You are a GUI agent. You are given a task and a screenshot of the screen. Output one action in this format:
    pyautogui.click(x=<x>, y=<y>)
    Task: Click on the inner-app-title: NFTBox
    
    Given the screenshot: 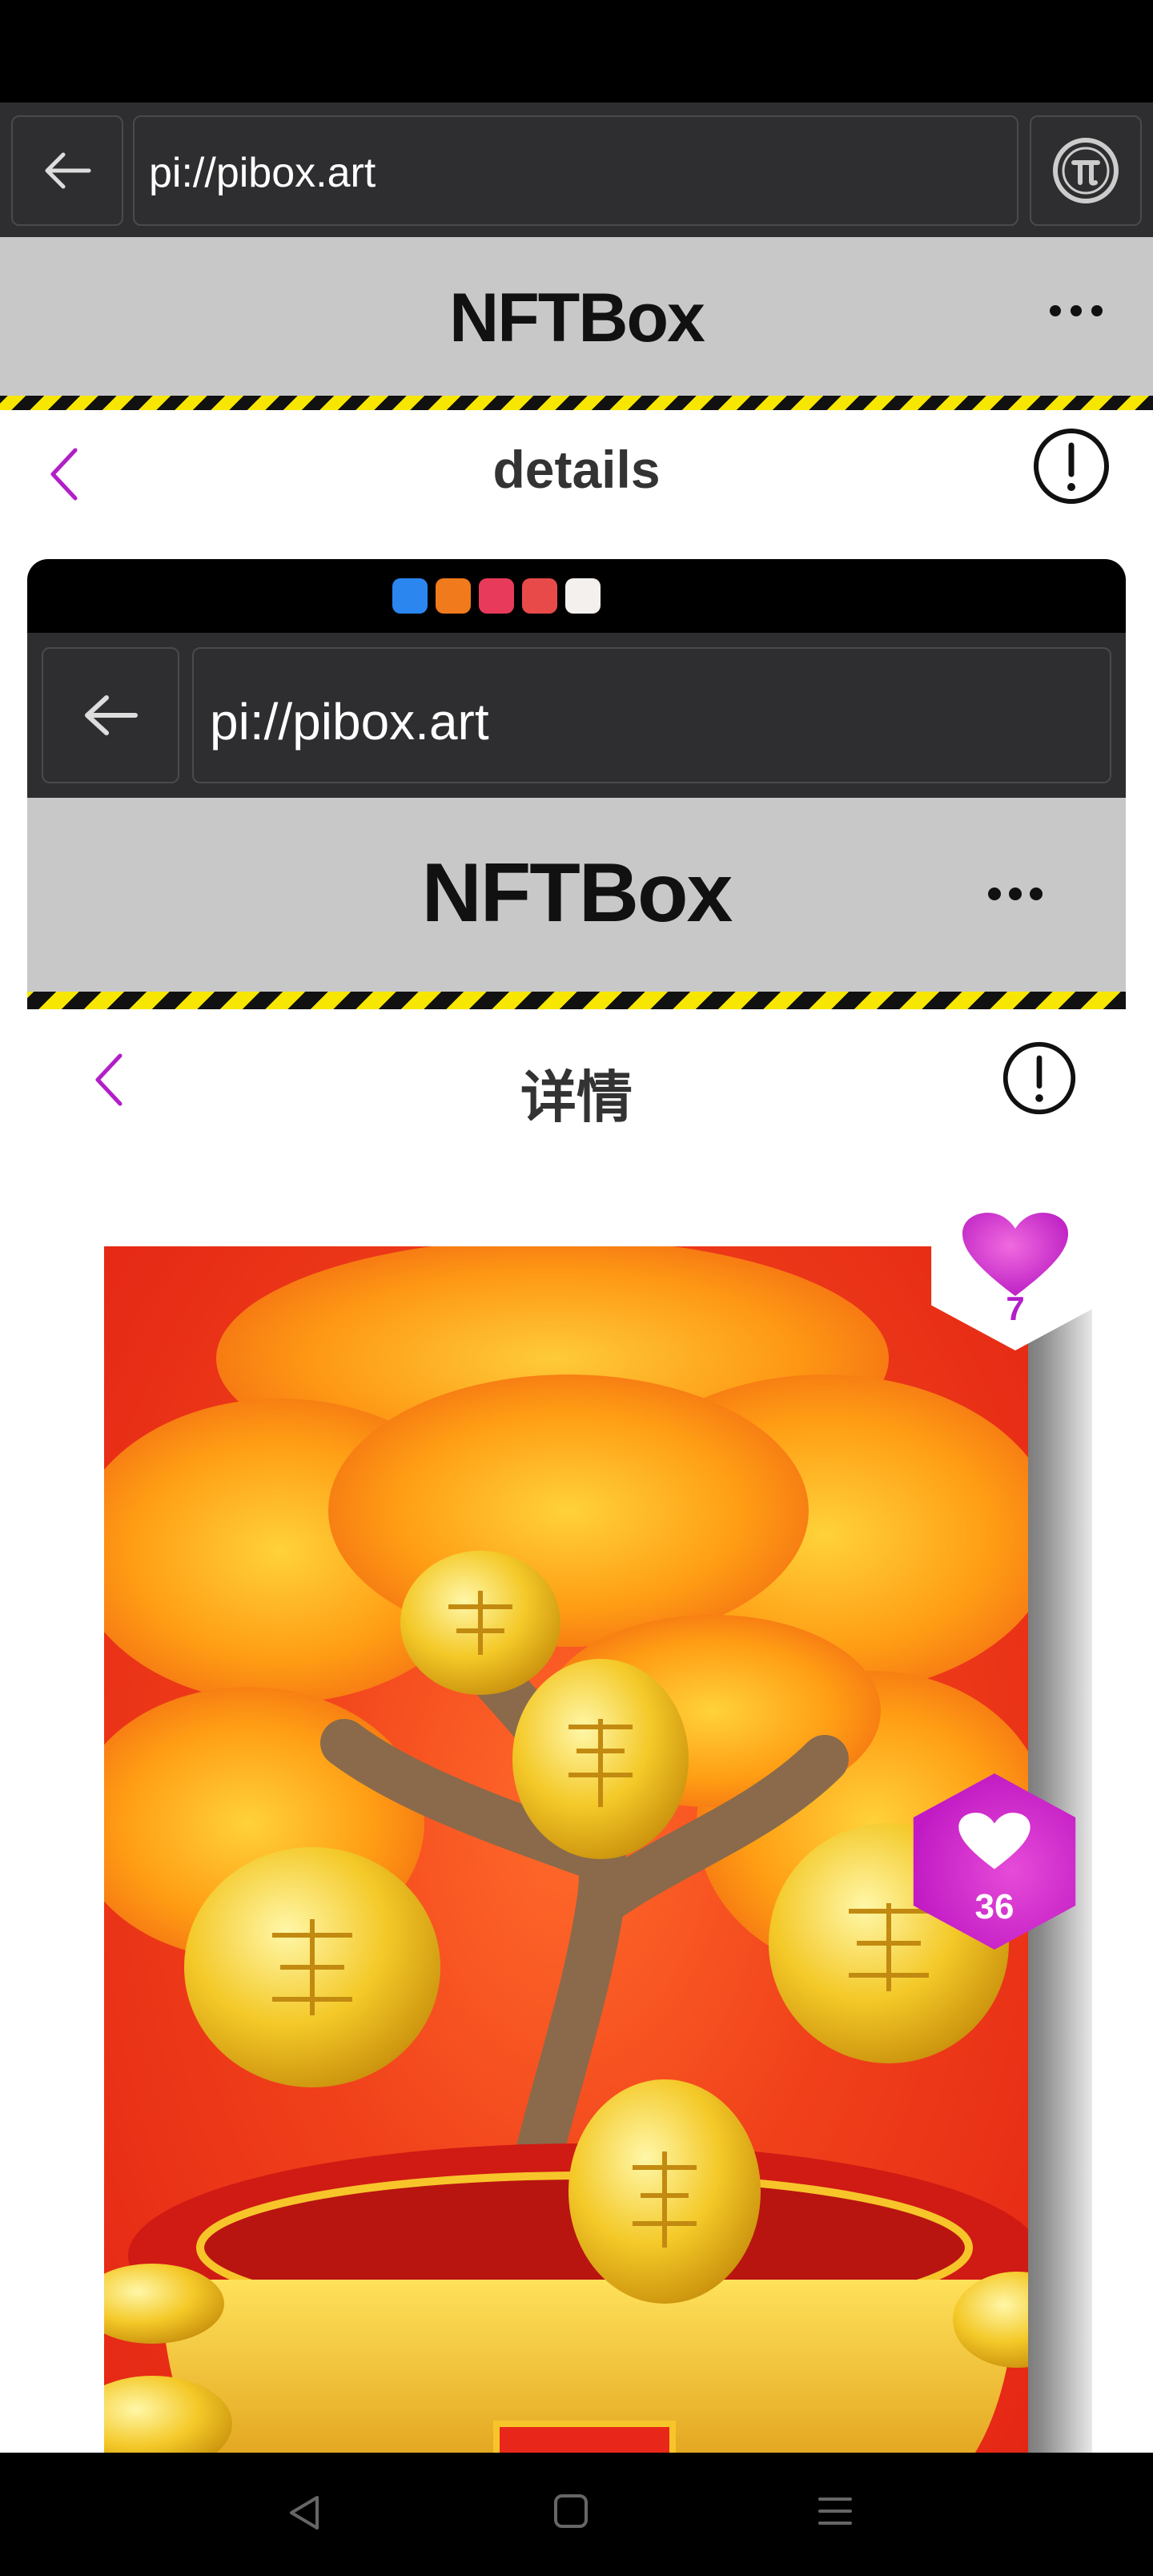 What is the action you would take?
    pyautogui.click(x=577, y=894)
    